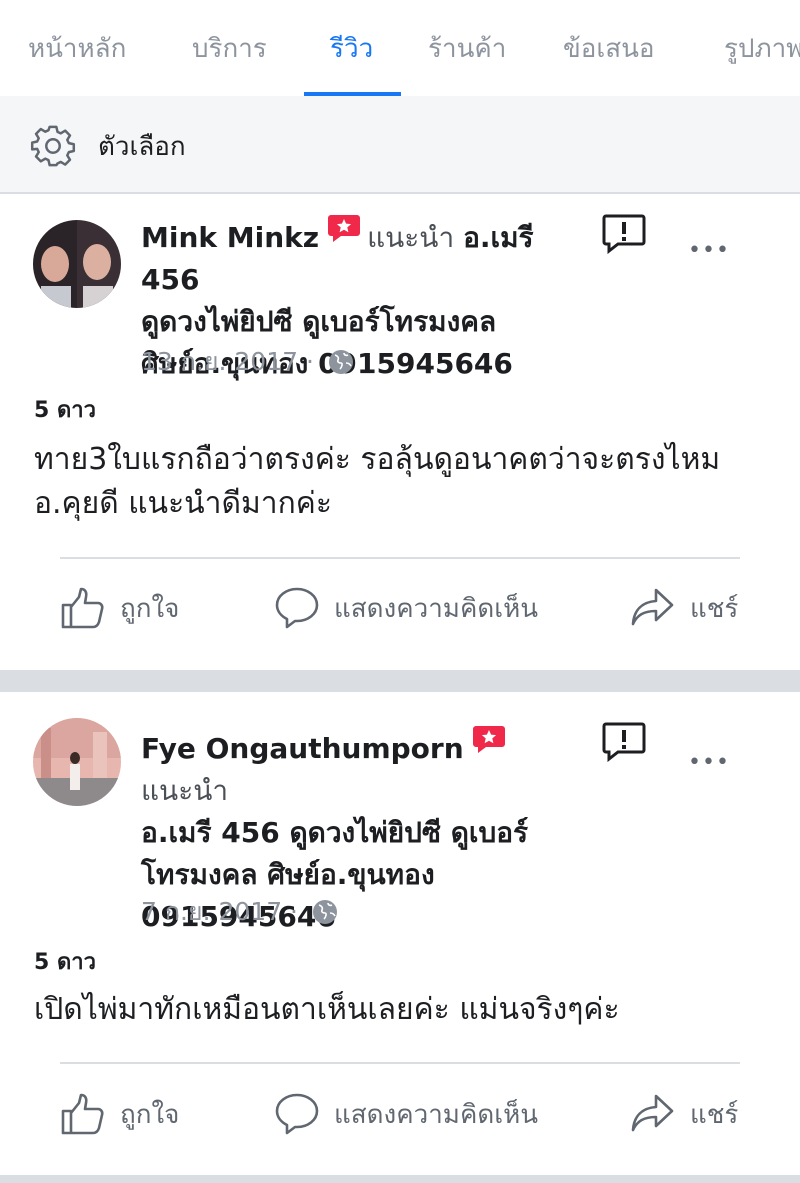 The height and width of the screenshot is (1183, 800). I want to click on tab-offers: ข้อเสนอ, so click(609, 48).